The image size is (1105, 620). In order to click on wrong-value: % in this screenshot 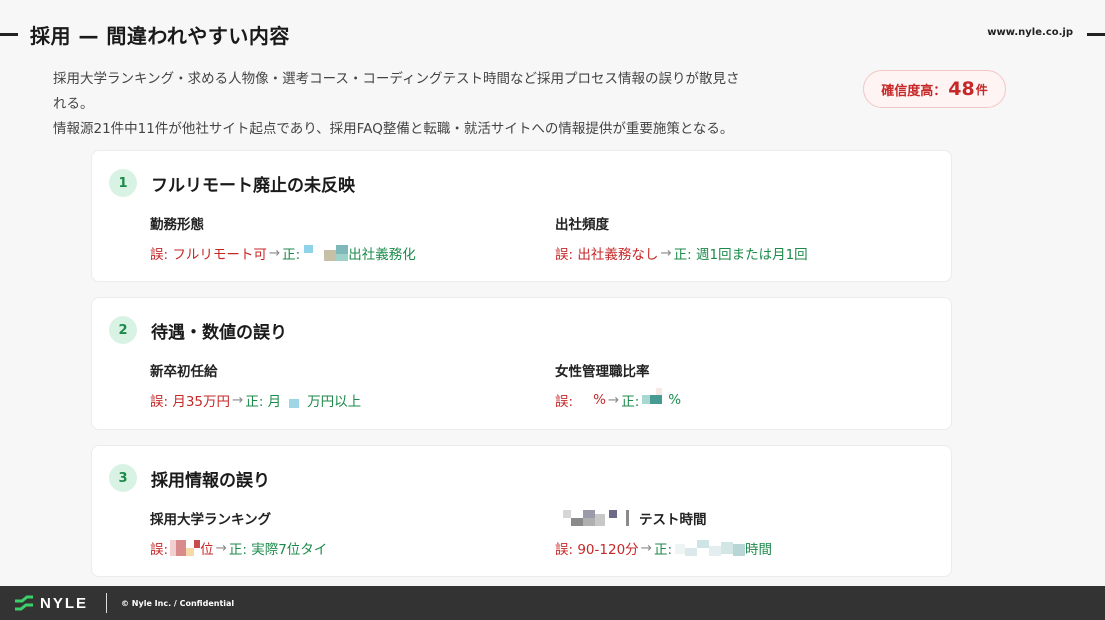, I will do `click(599, 400)`.